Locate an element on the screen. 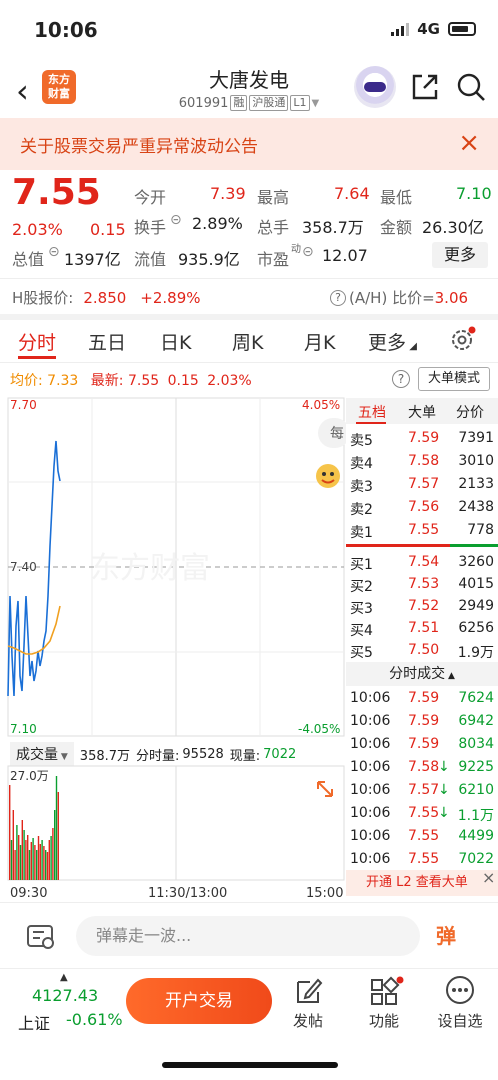  level-volume: 7391 is located at coordinates (476, 438).